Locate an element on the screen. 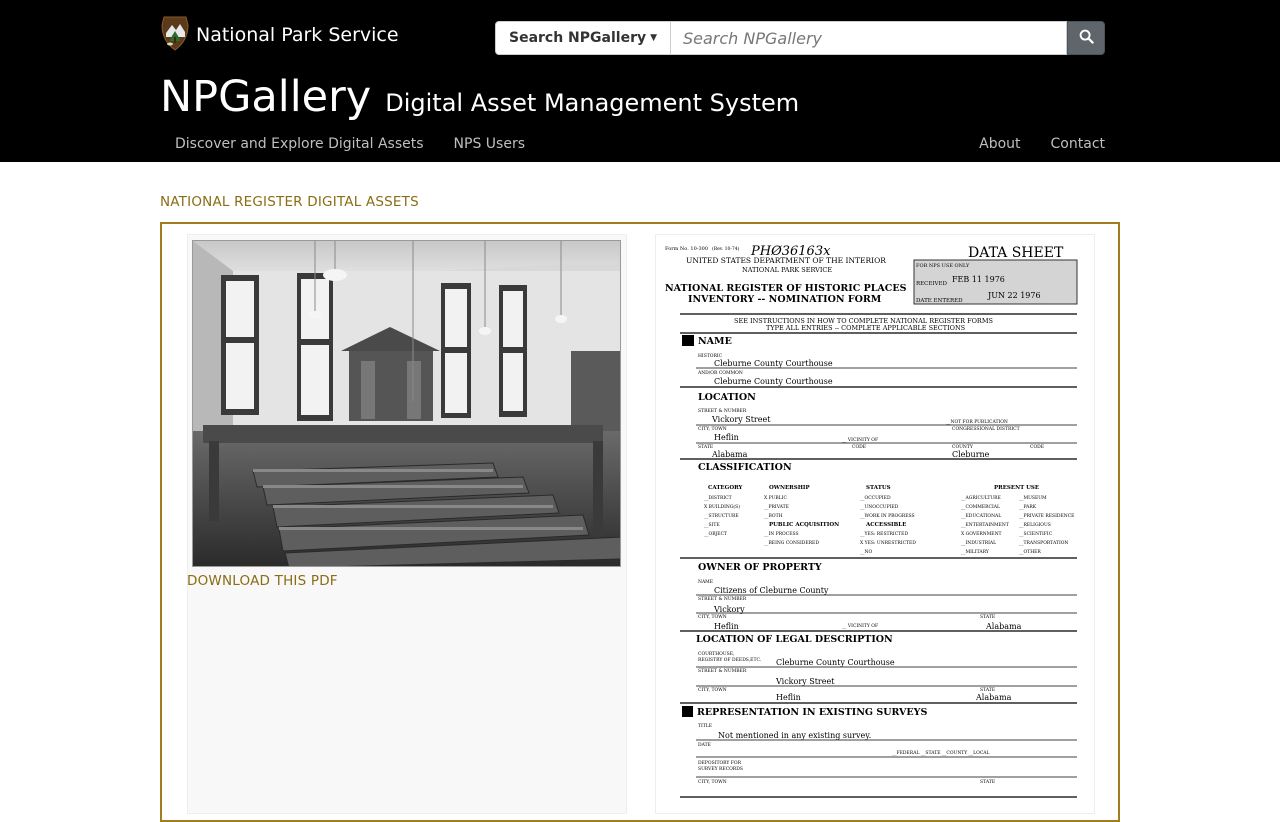 The height and width of the screenshot is (822, 1280). doc-status-header: STATUS is located at coordinates (878, 488).